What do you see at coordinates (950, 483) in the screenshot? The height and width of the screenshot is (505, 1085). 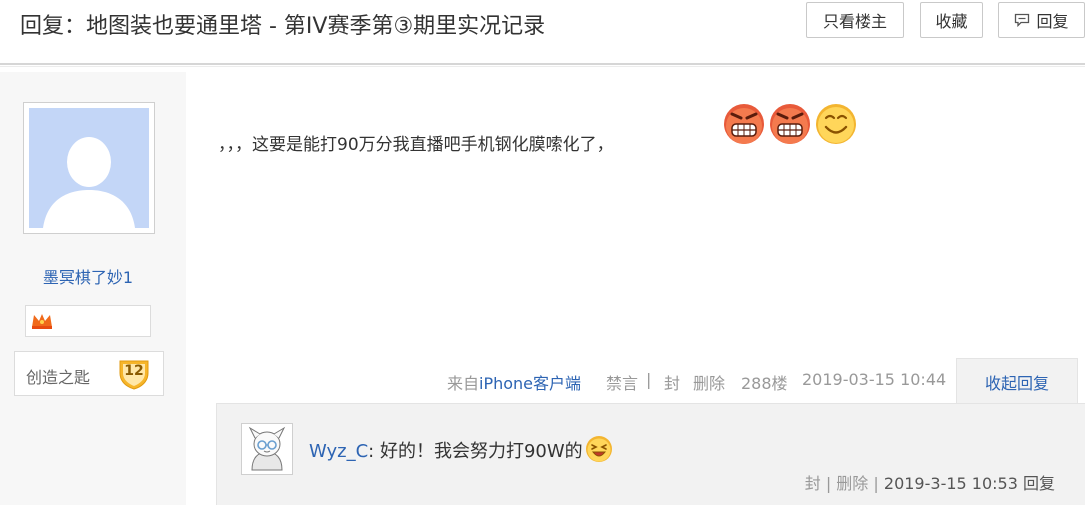 I see `sub-reply-time: 2019-3-15 10:53` at bounding box center [950, 483].